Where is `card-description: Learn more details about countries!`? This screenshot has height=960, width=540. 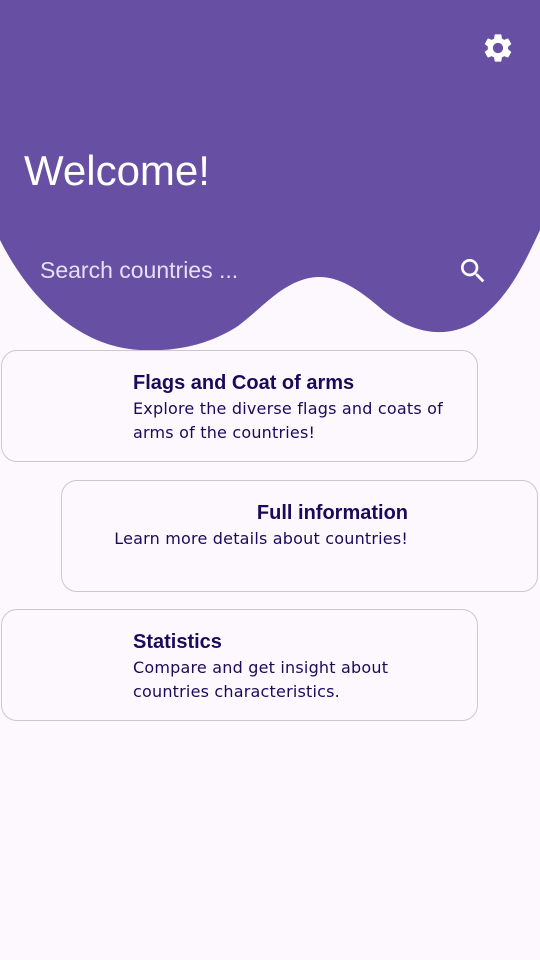
card-description: Learn more details about countries! is located at coordinates (261, 538).